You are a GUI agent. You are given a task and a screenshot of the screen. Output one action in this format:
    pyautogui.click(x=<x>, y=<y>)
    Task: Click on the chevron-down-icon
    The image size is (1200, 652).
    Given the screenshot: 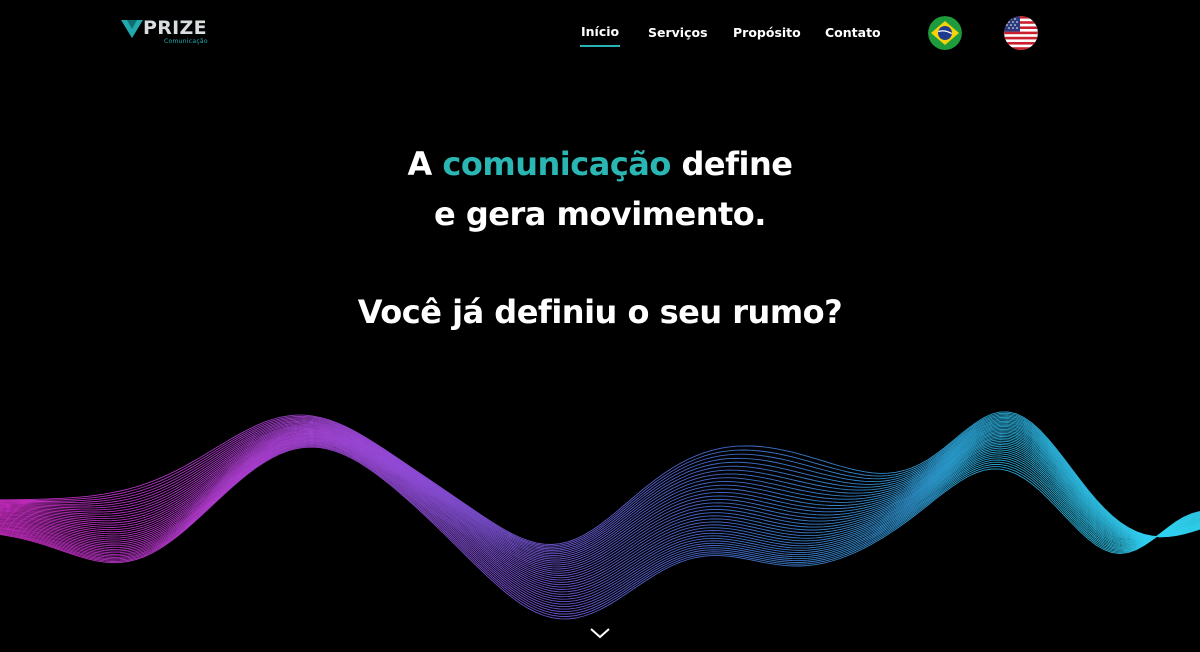 What is the action you would take?
    pyautogui.click(x=600, y=633)
    